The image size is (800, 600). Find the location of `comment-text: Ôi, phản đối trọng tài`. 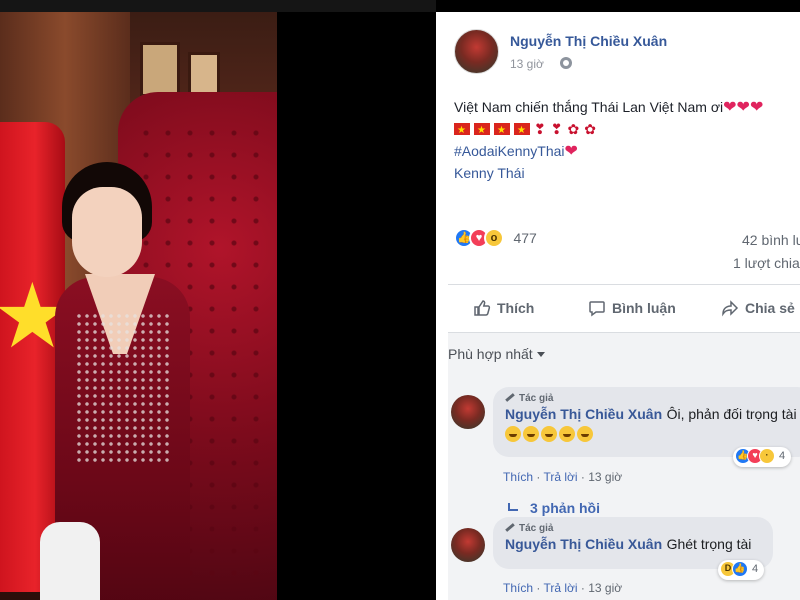

comment-text: Ôi, phản đối trọng tài is located at coordinates (731, 414).